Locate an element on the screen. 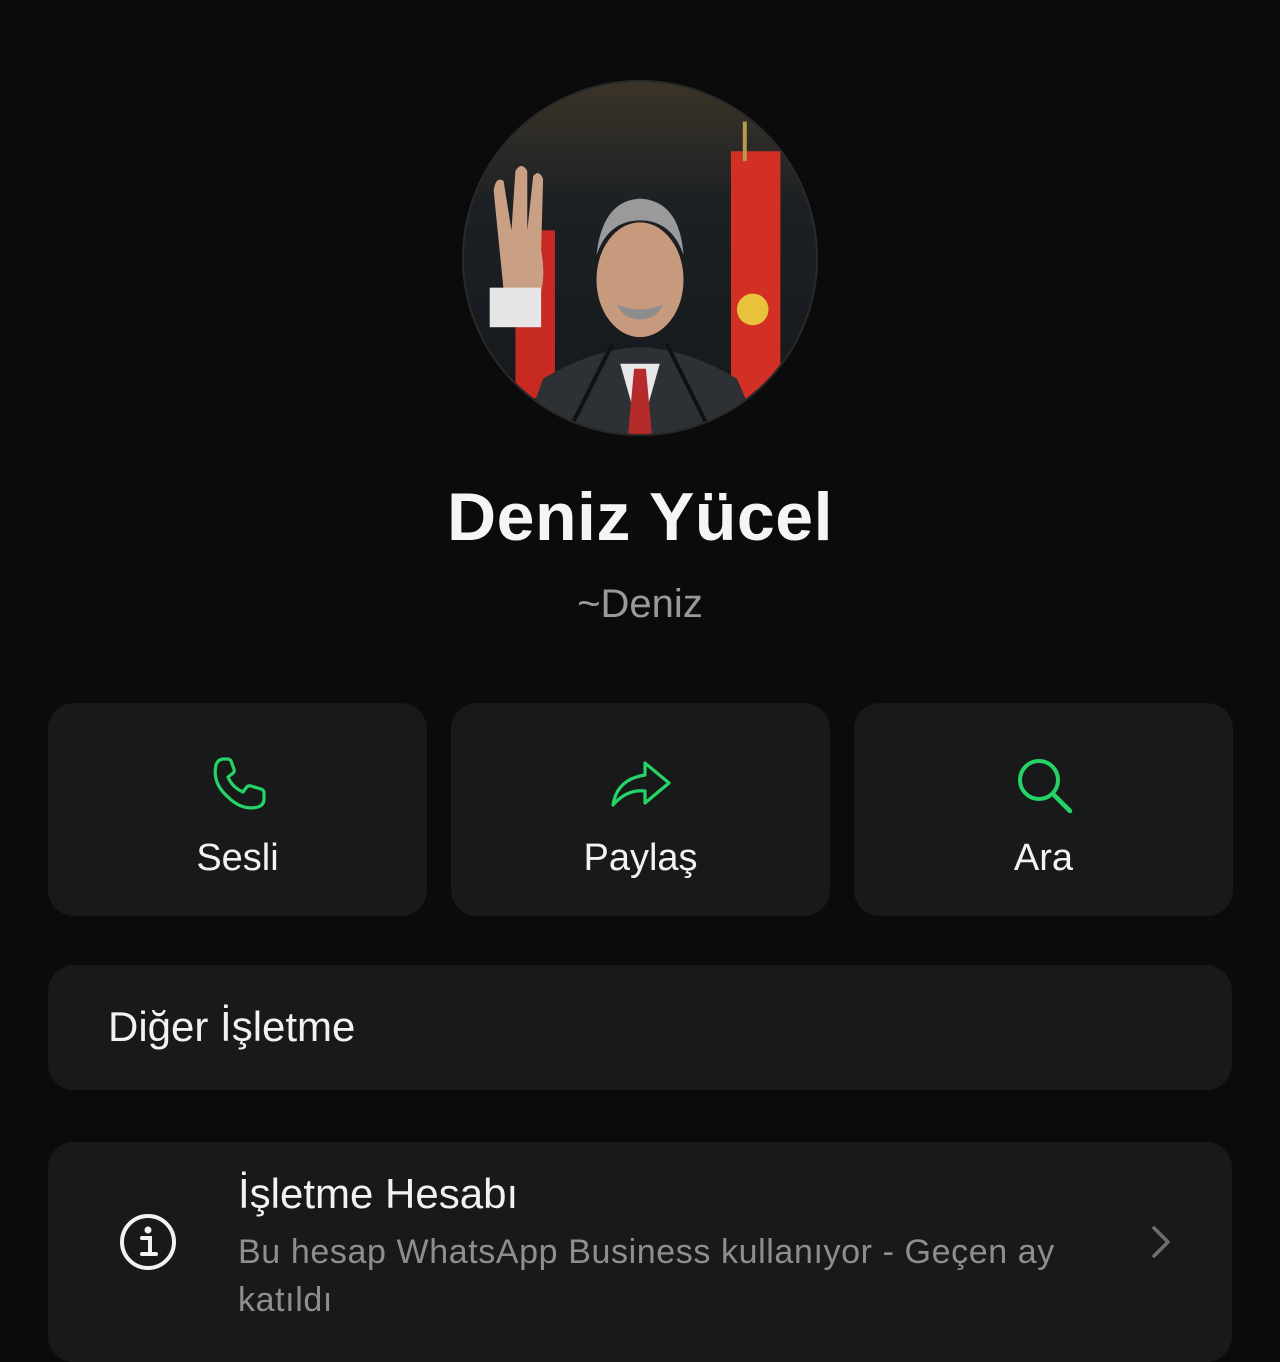  share-button: Paylaş is located at coordinates (640, 809).